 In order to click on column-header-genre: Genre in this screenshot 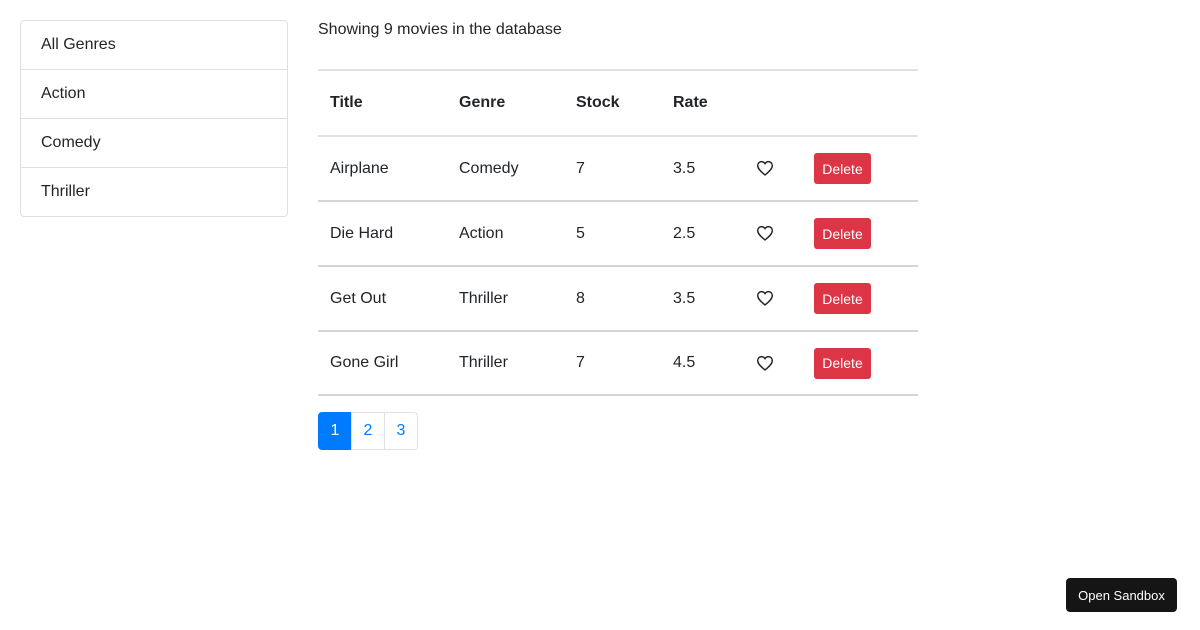, I will do `click(505, 103)`.